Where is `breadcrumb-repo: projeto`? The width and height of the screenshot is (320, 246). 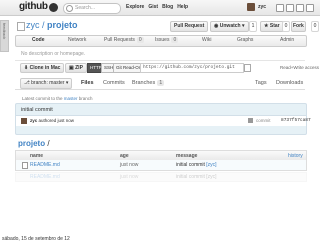 breadcrumb-repo: projeto is located at coordinates (31, 143).